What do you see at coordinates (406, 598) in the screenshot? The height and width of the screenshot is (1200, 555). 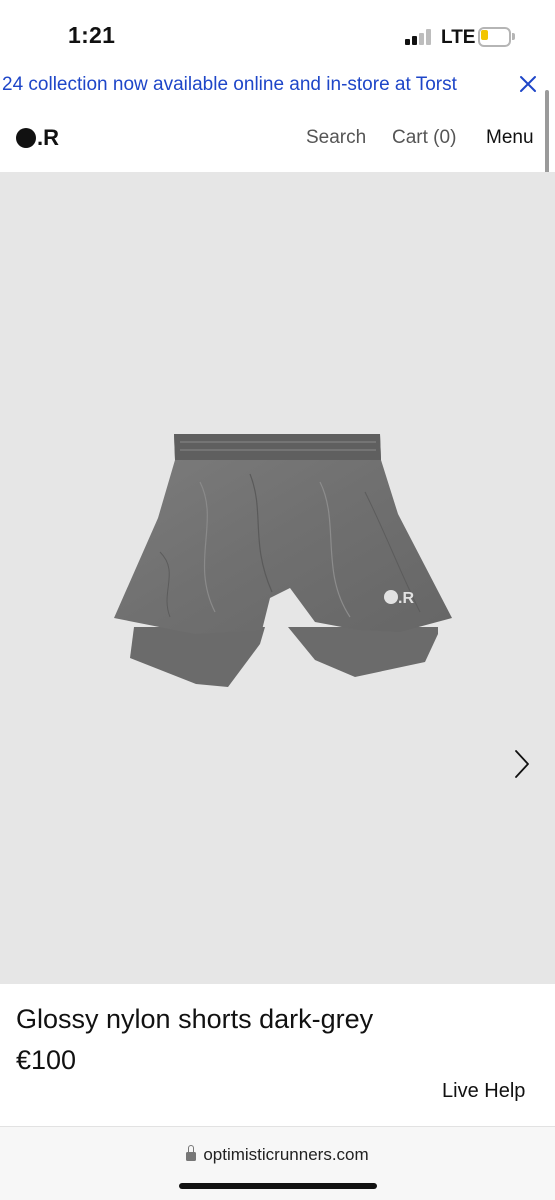 I see `shorts-logo-text: .R` at bounding box center [406, 598].